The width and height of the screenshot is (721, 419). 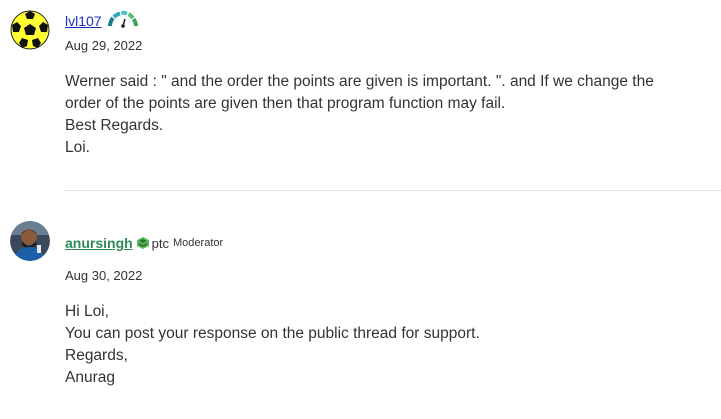 I want to click on author-name-link: anursingh, so click(x=99, y=243).